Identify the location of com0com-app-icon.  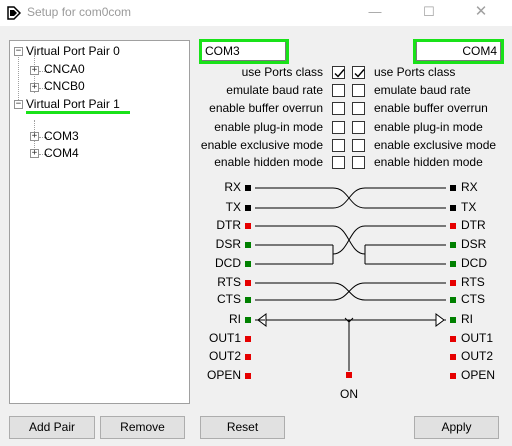
(14, 13).